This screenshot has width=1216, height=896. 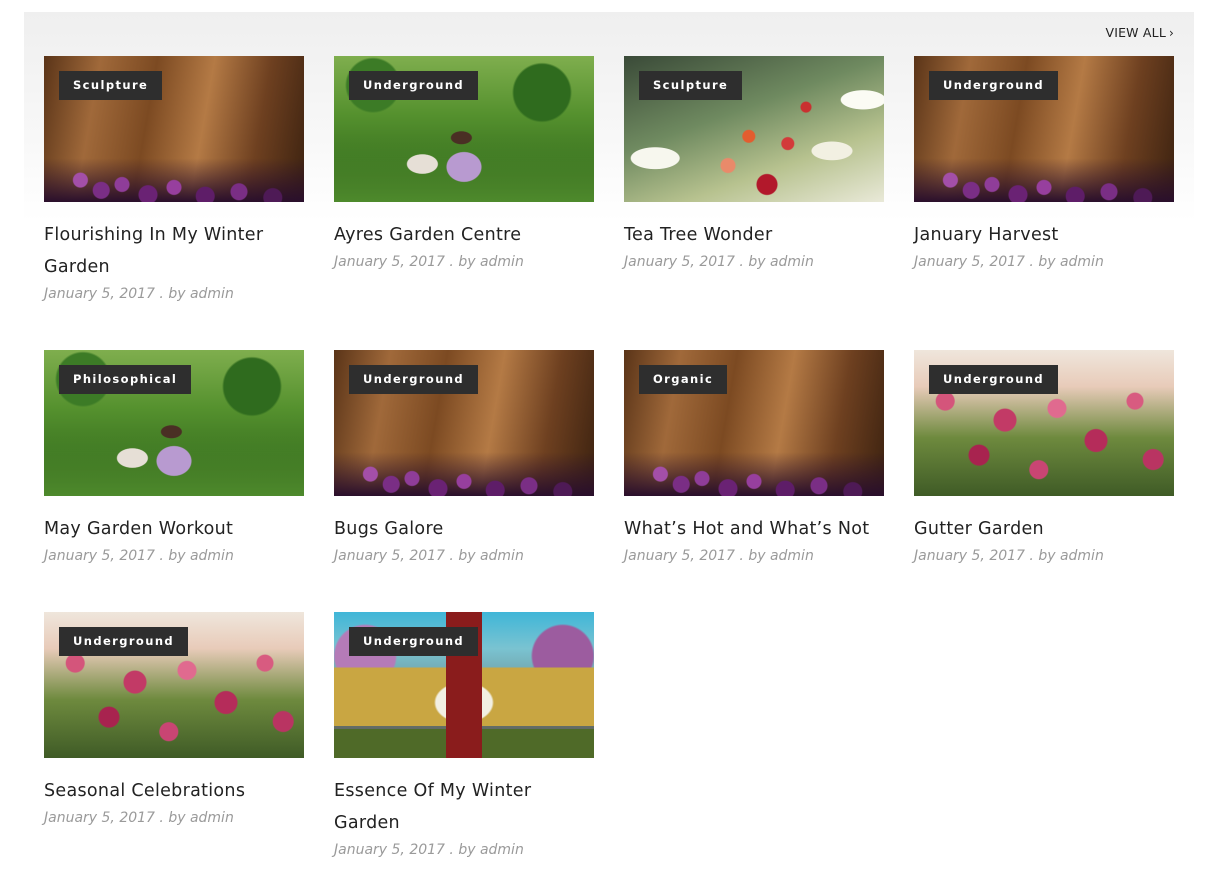 What do you see at coordinates (683, 379) in the screenshot?
I see `category-badge: Organic` at bounding box center [683, 379].